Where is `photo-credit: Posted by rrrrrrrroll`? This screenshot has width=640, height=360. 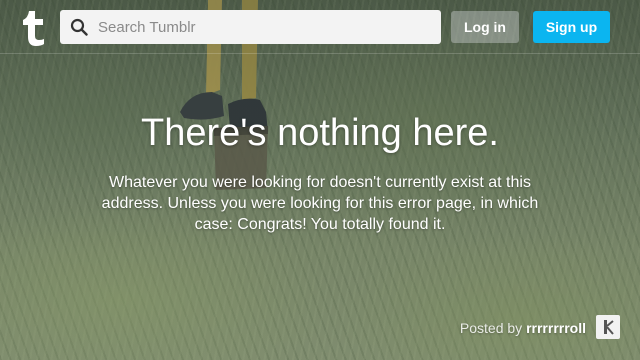
photo-credit: Posted by rrrrrrrroll is located at coordinates (523, 328).